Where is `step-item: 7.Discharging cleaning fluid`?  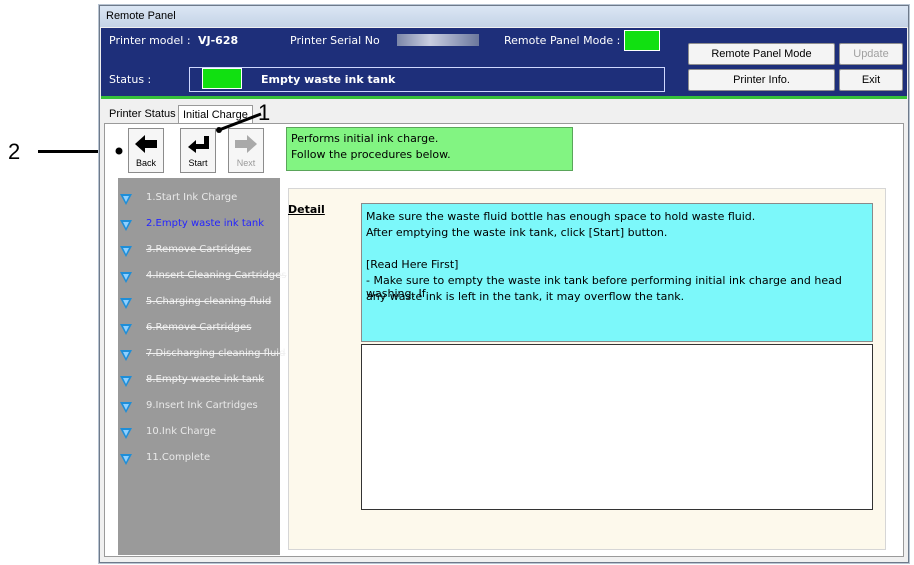
step-item: 7.Discharging cleaning fluid is located at coordinates (201, 355).